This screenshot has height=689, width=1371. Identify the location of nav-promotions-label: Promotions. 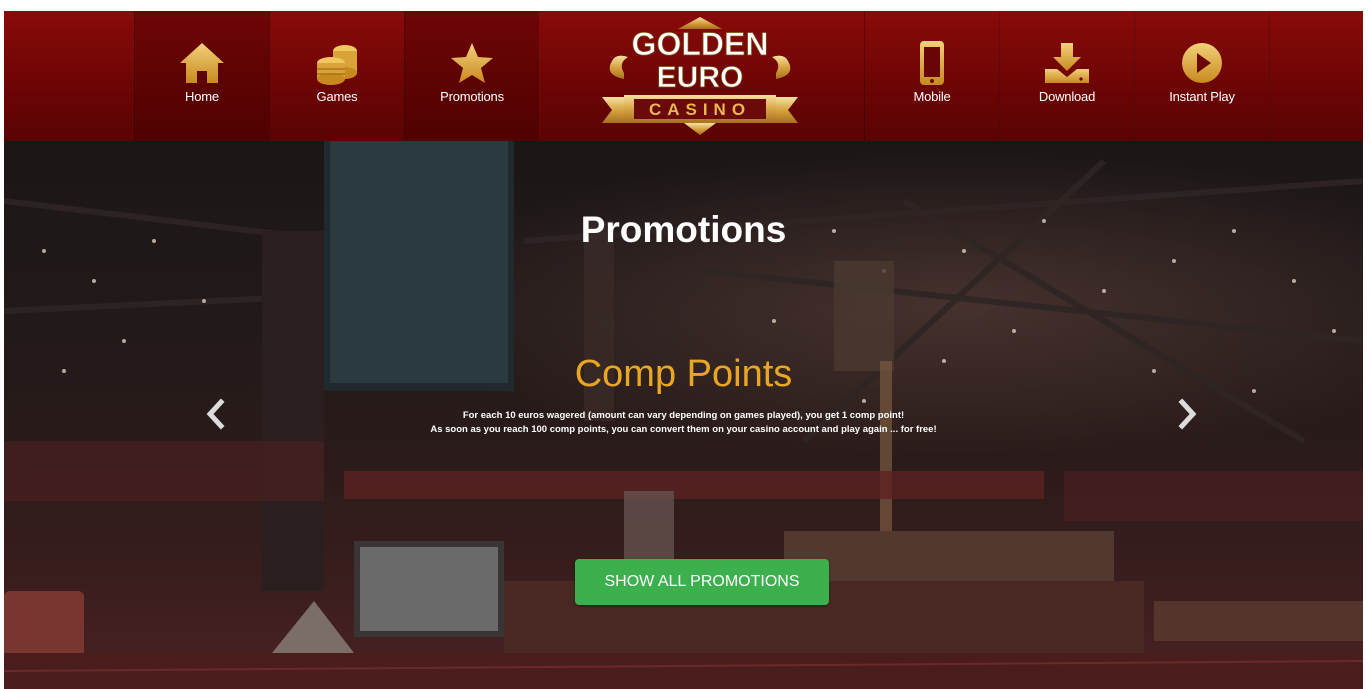
(472, 96).